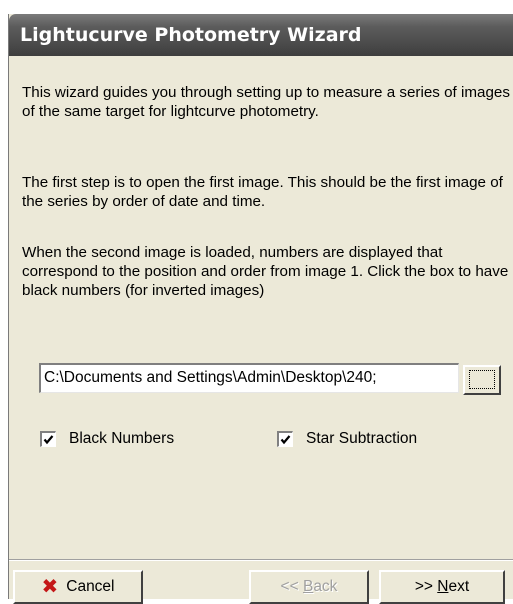 This screenshot has height=604, width=513. Describe the element at coordinates (308, 586) in the screenshot. I see `back-mnemonic: B` at that location.